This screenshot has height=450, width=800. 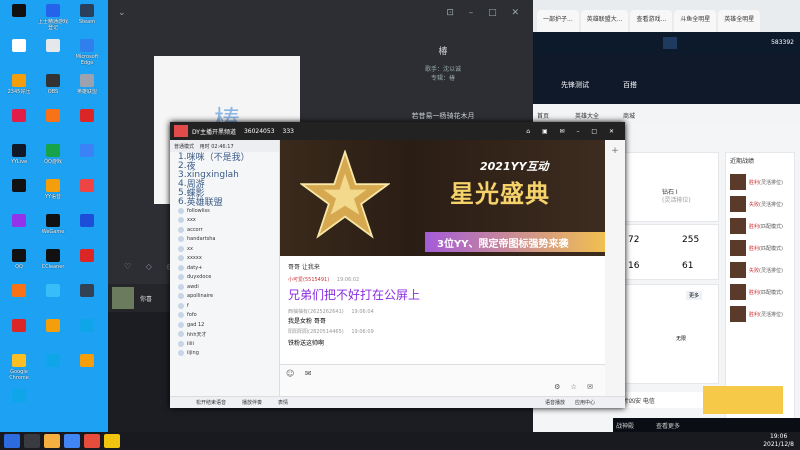 What do you see at coordinates (224, 354) in the screenshot?
I see `user-row: iijing` at bounding box center [224, 354].